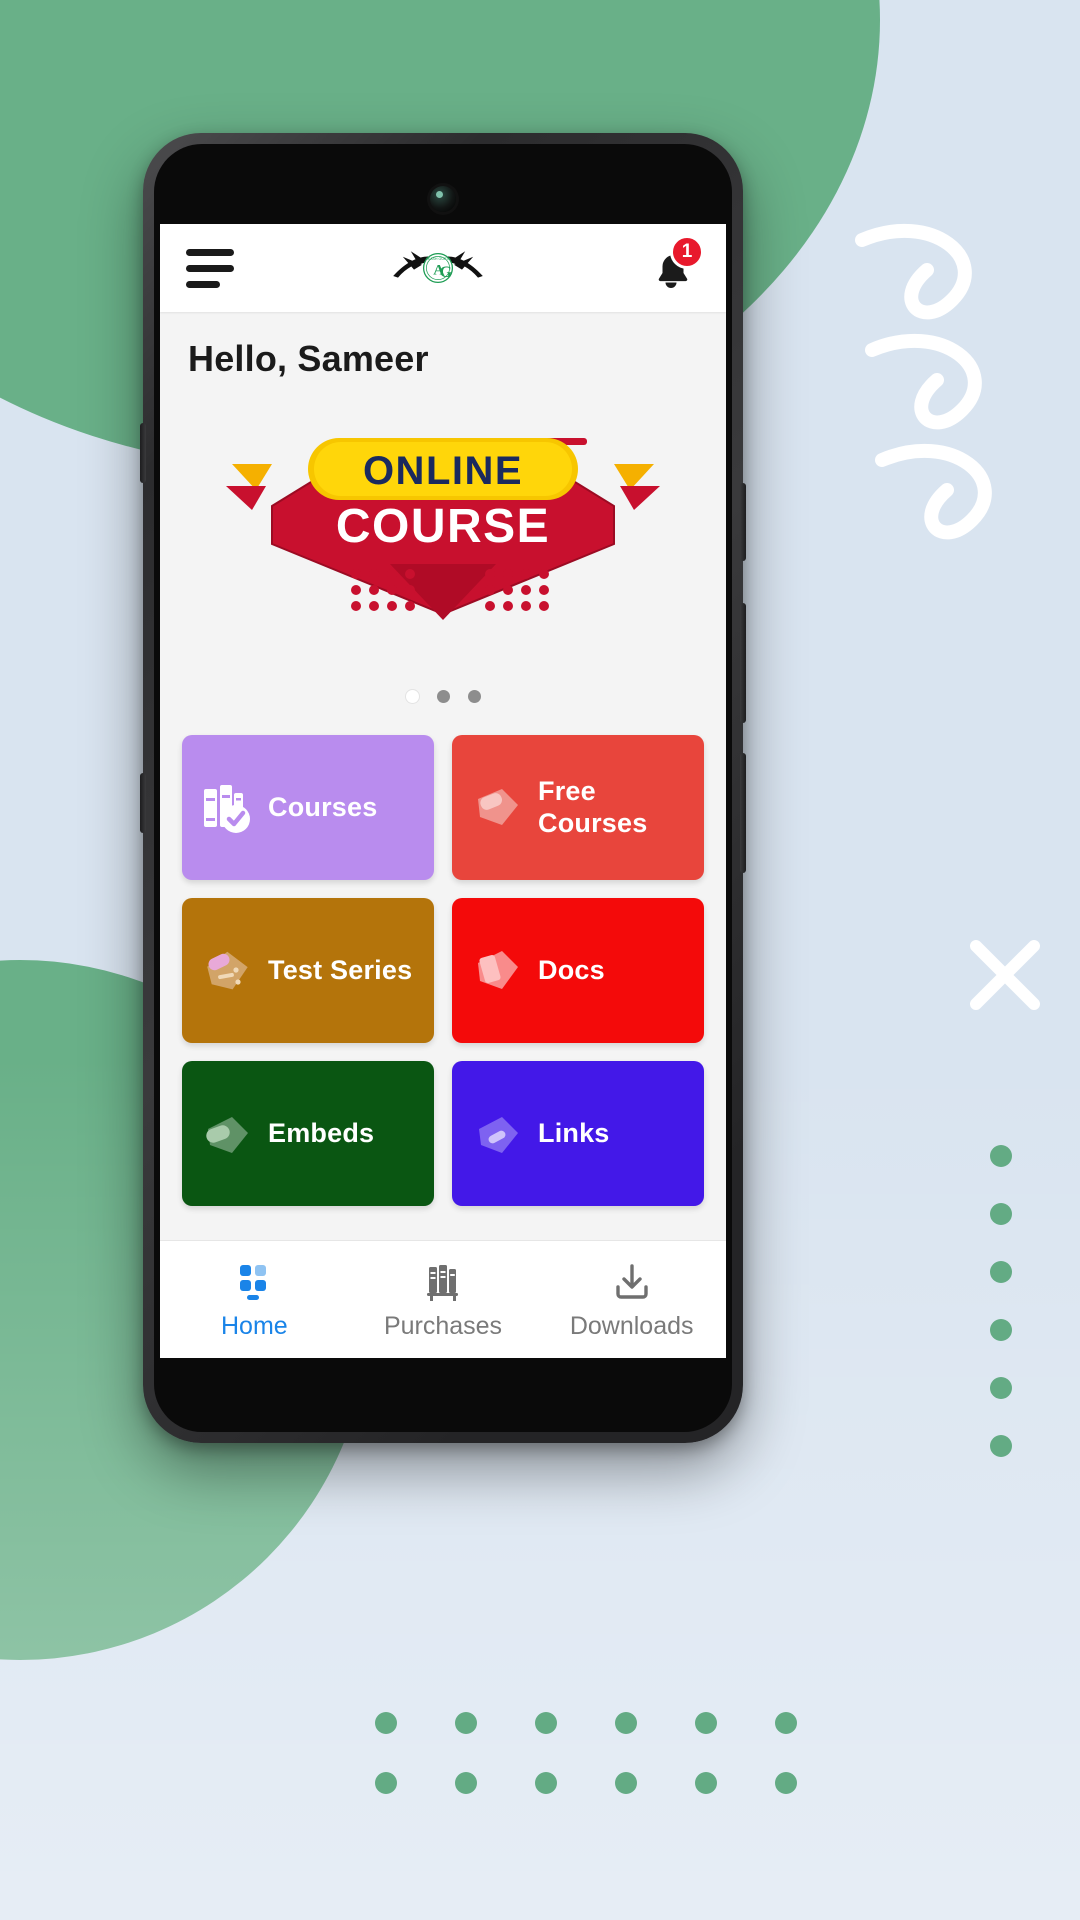  Describe the element at coordinates (743, 522) in the screenshot. I see `phone-button-power` at that location.